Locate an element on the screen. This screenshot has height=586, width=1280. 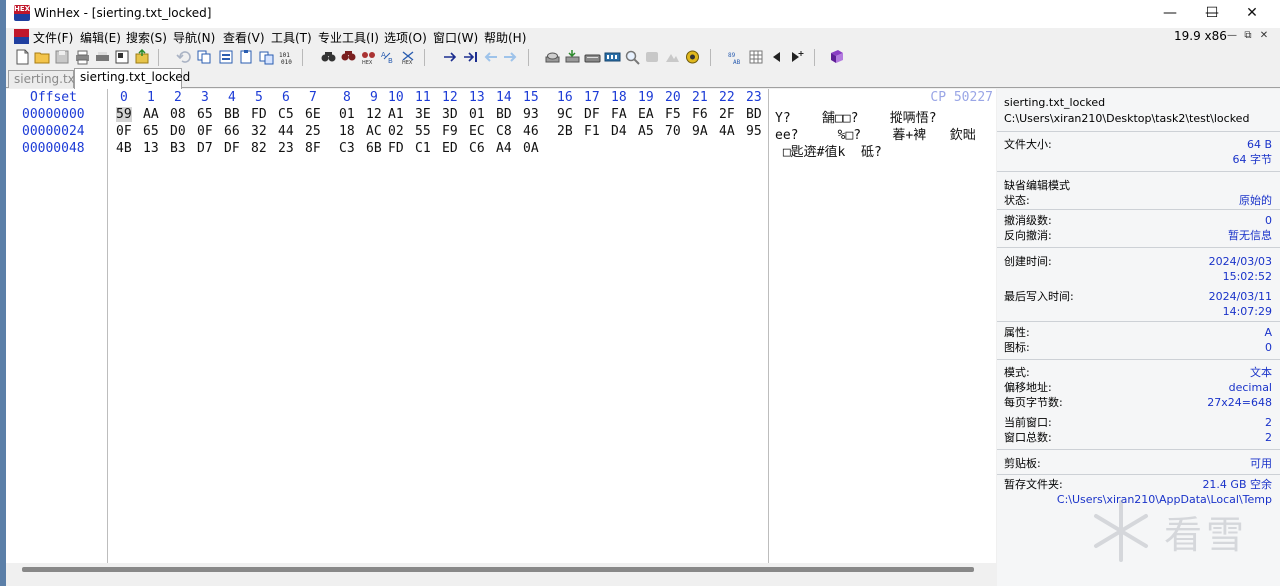
hex-byte: D4 is located at coordinates (619, 131).